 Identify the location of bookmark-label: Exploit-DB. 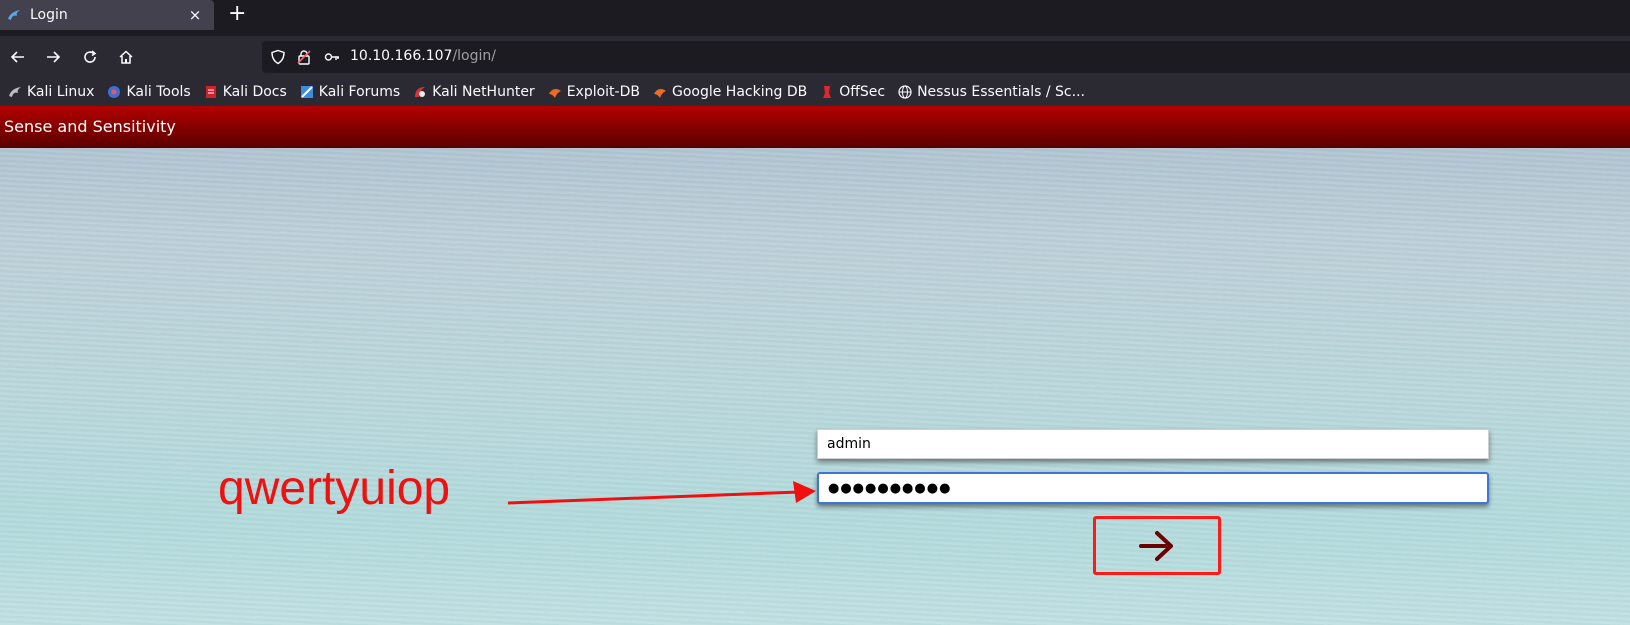
(603, 92).